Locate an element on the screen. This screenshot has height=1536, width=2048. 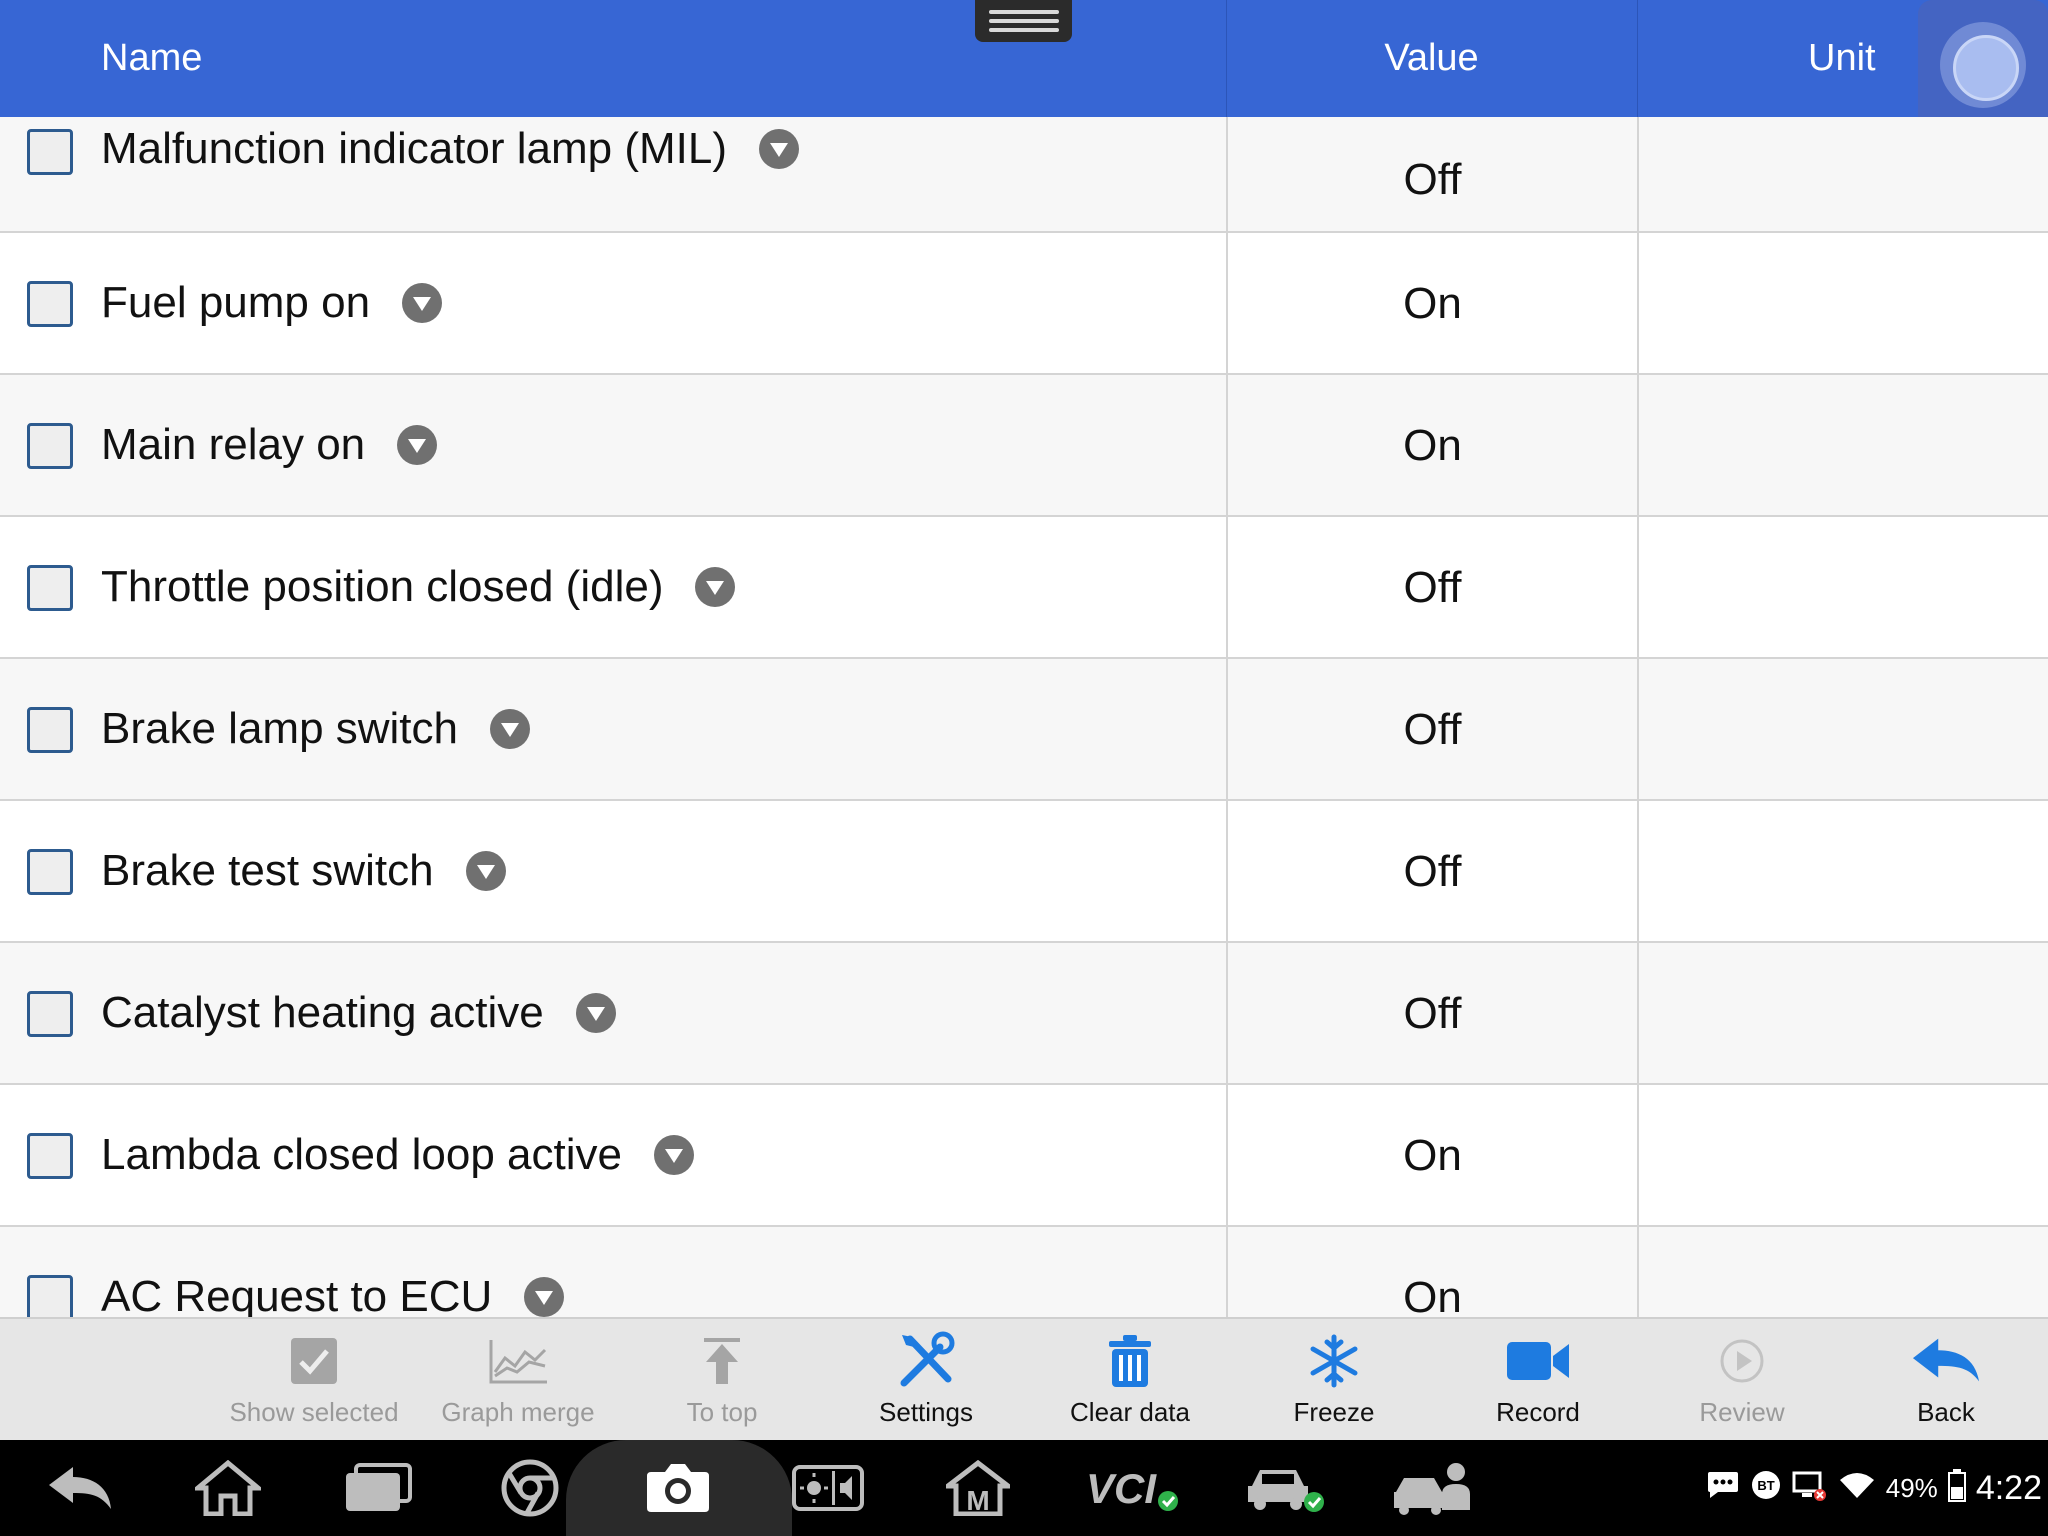
record-button: Record is located at coordinates (1538, 1379).